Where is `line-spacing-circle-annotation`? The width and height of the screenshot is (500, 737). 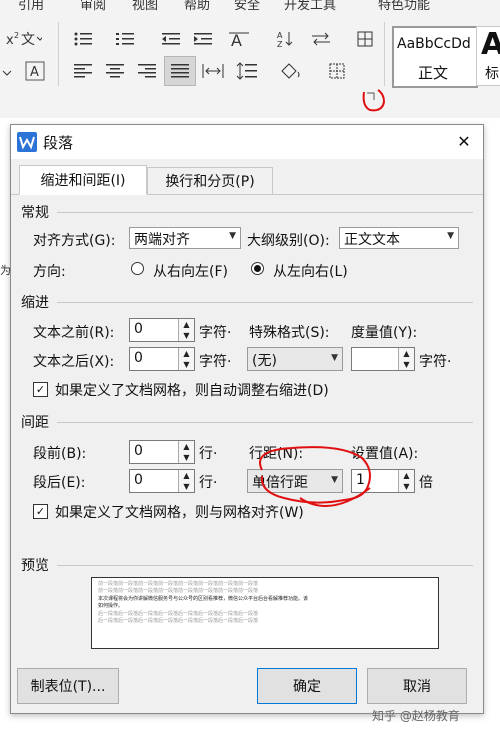
line-spacing-circle-annotation is located at coordinates (315, 475).